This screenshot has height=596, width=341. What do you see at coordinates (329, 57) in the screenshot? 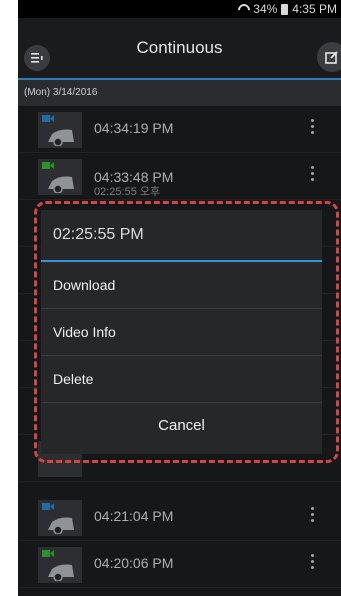
I see `edit-icon` at bounding box center [329, 57].